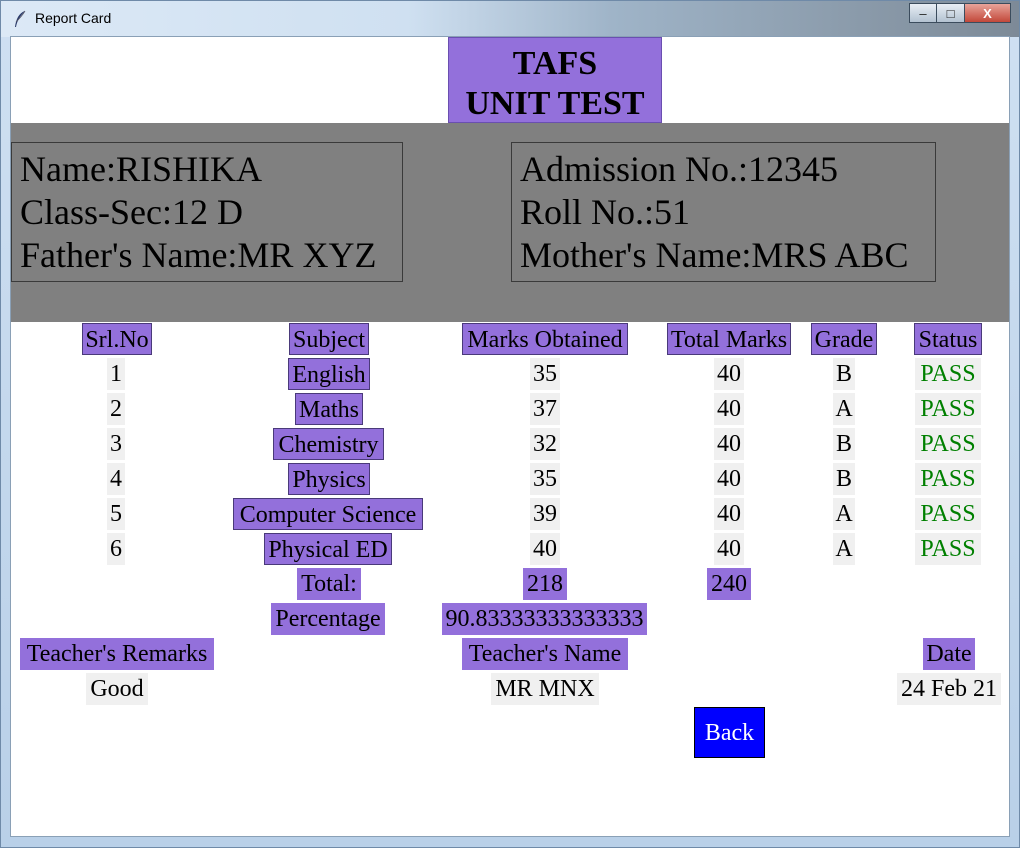 The width and height of the screenshot is (1020, 848). I want to click on total-max: 240, so click(729, 584).